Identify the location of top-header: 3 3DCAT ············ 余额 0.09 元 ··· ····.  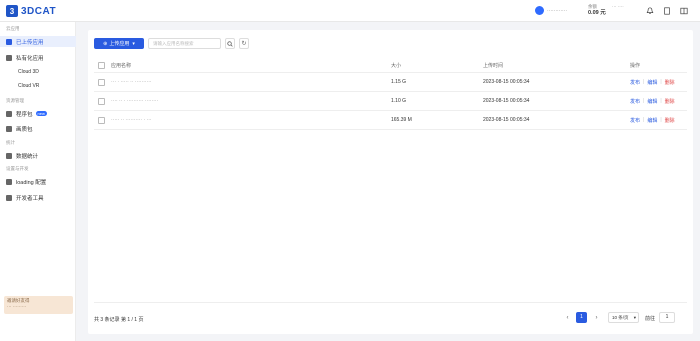
(350, 11).